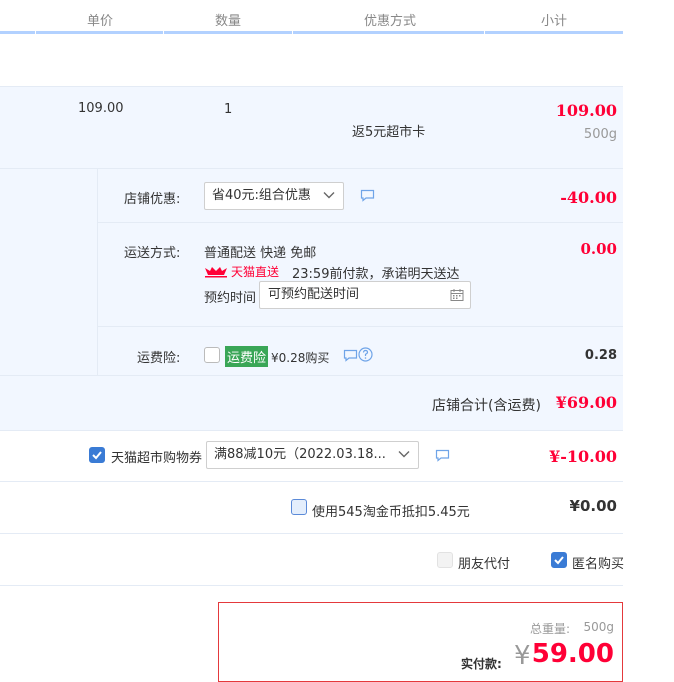 Image resolution: width=674 pixels, height=682 pixels. I want to click on insurance-desc: ¥0.28购买, so click(300, 358).